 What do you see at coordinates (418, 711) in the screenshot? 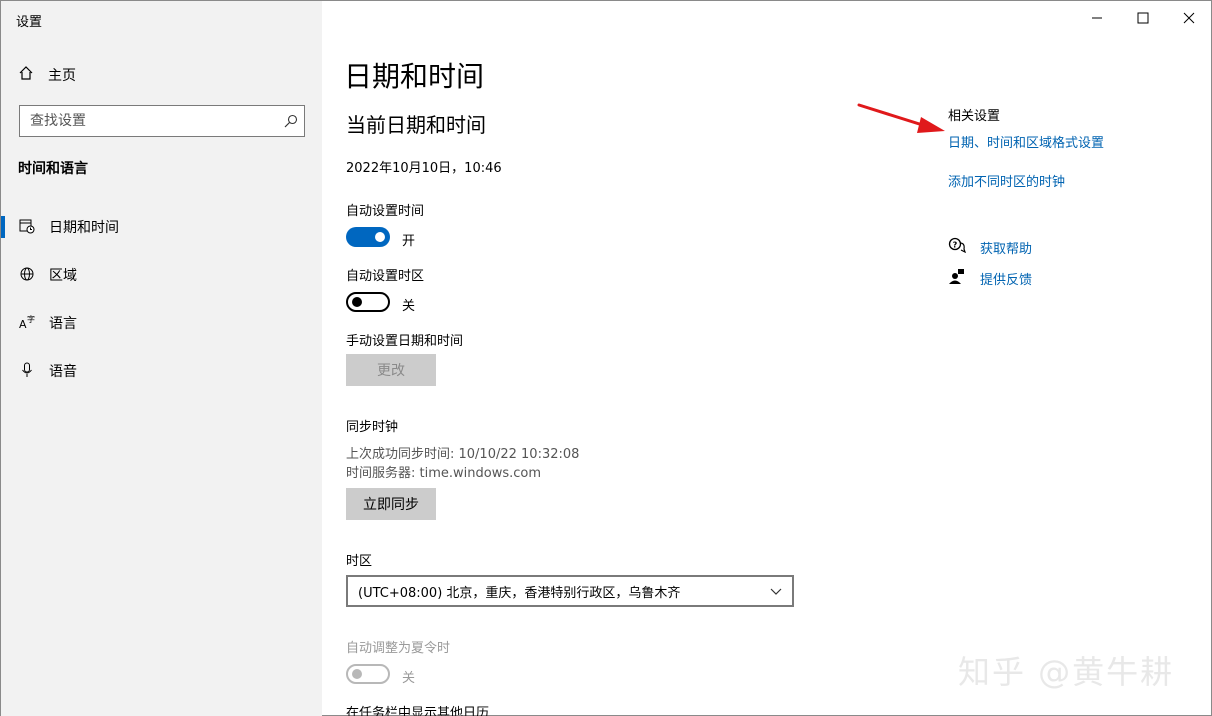
I see `other-calendars-label: 在任务栏中显示其他日历` at bounding box center [418, 711].